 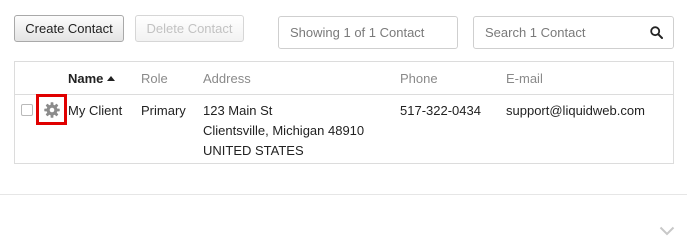 I want to click on showing-count-display: Showing 1 of 1 Contact, so click(x=368, y=32).